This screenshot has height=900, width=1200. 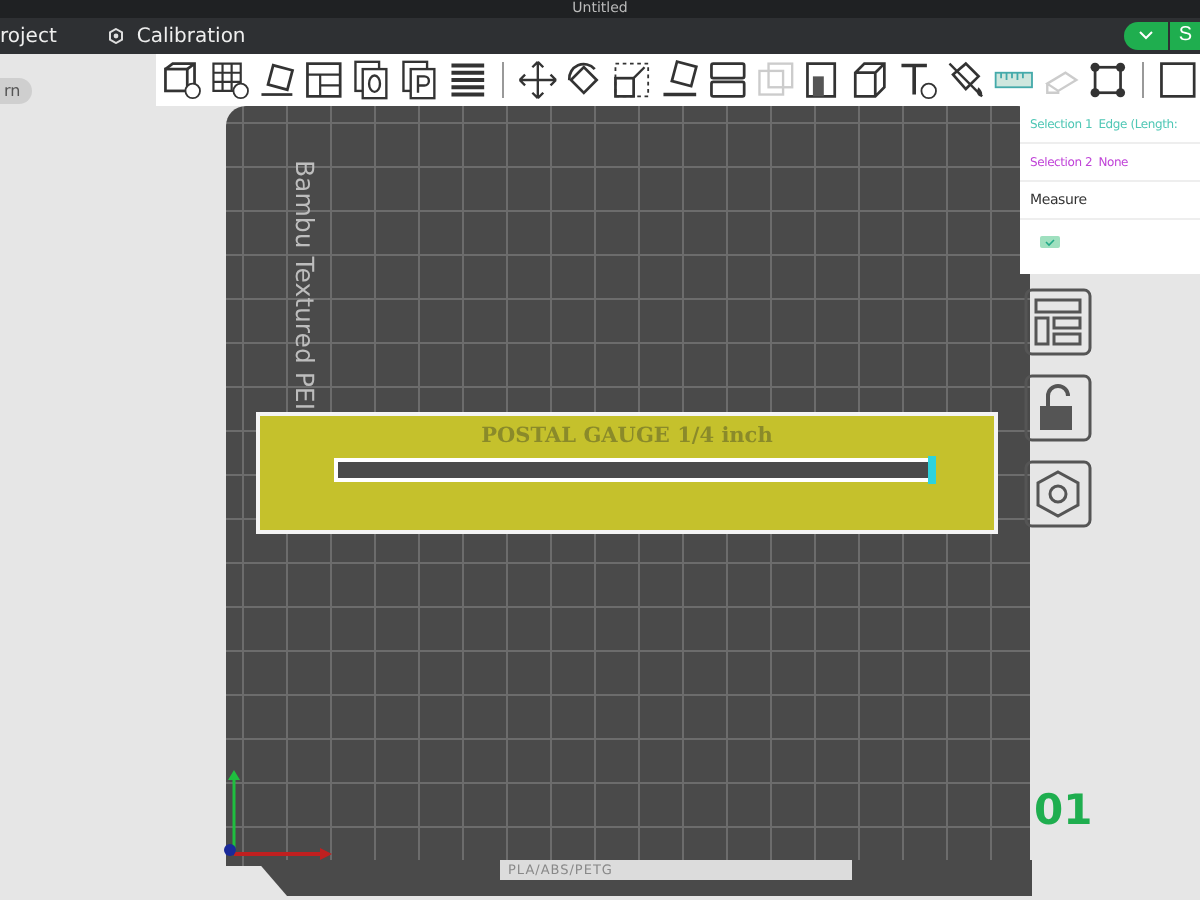 I want to click on move-icon, so click(x=537, y=80).